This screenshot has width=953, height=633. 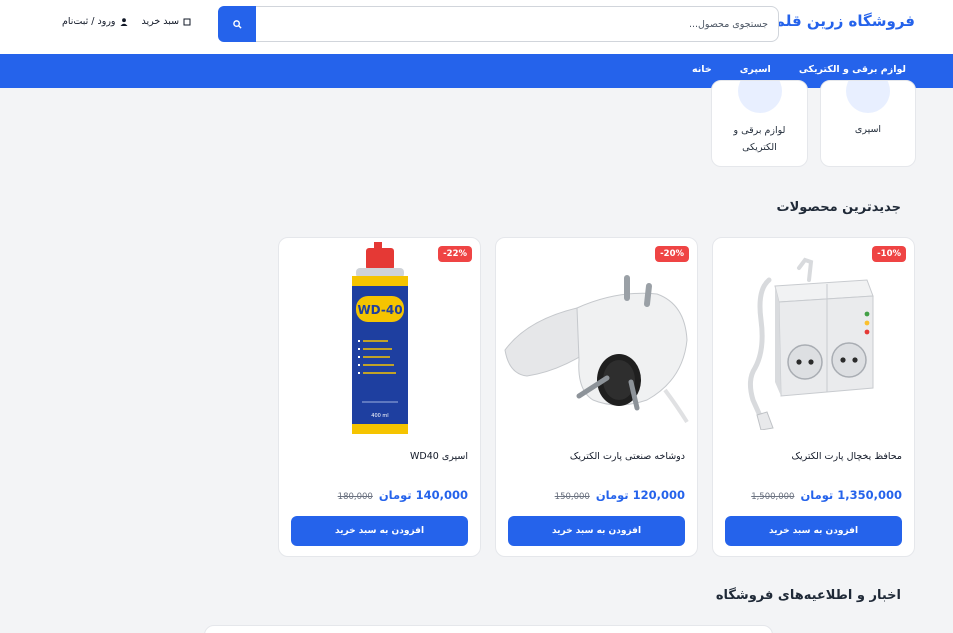 I want to click on search-input, so click(x=517, y=24).